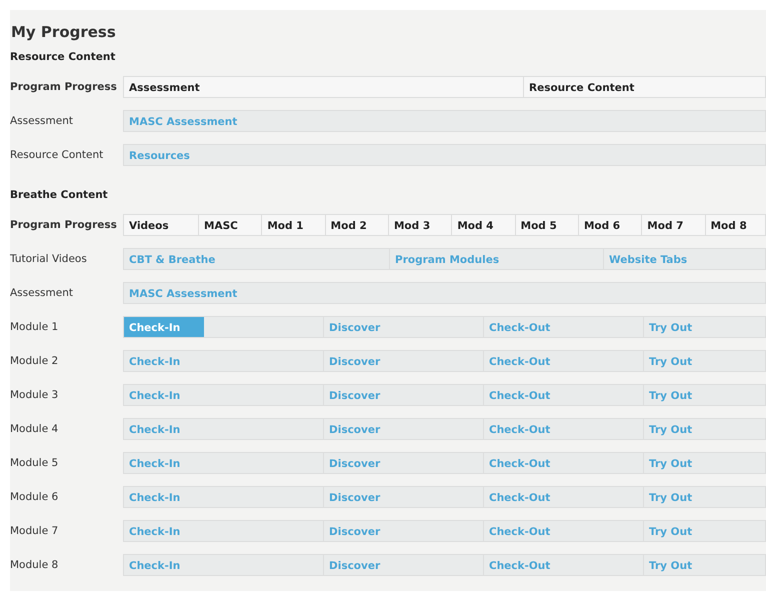 The image size is (766, 601). I want to click on column-header: MASC, so click(230, 225).